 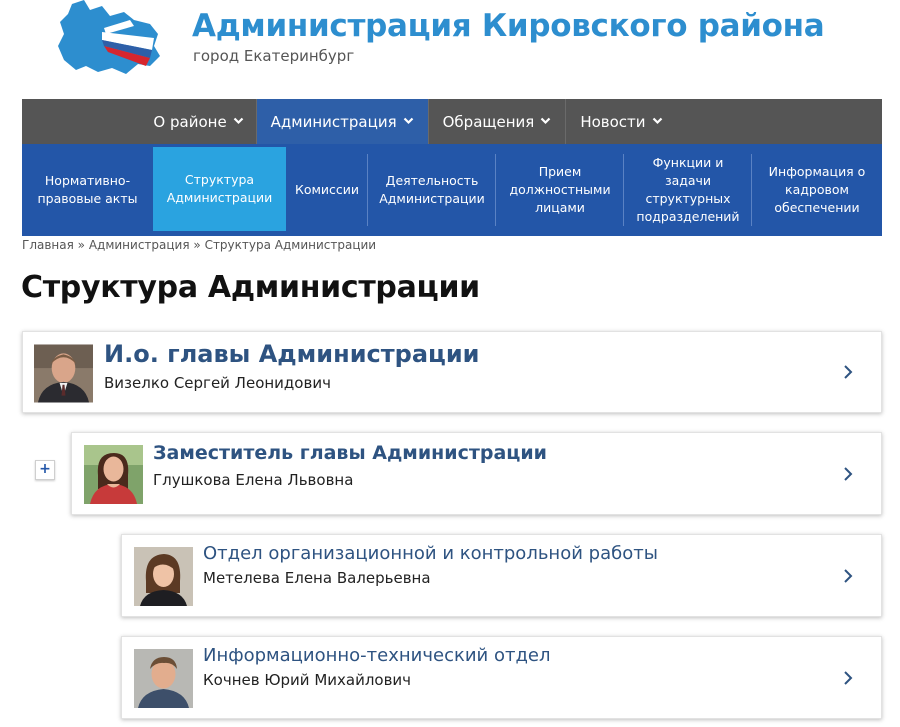 I want to click on nav-item-label: Новости, so click(x=613, y=121).